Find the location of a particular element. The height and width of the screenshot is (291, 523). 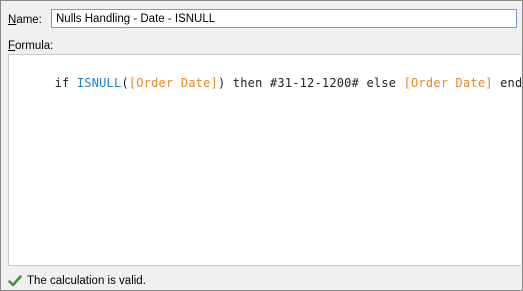

code-token: ( is located at coordinates (125, 83).